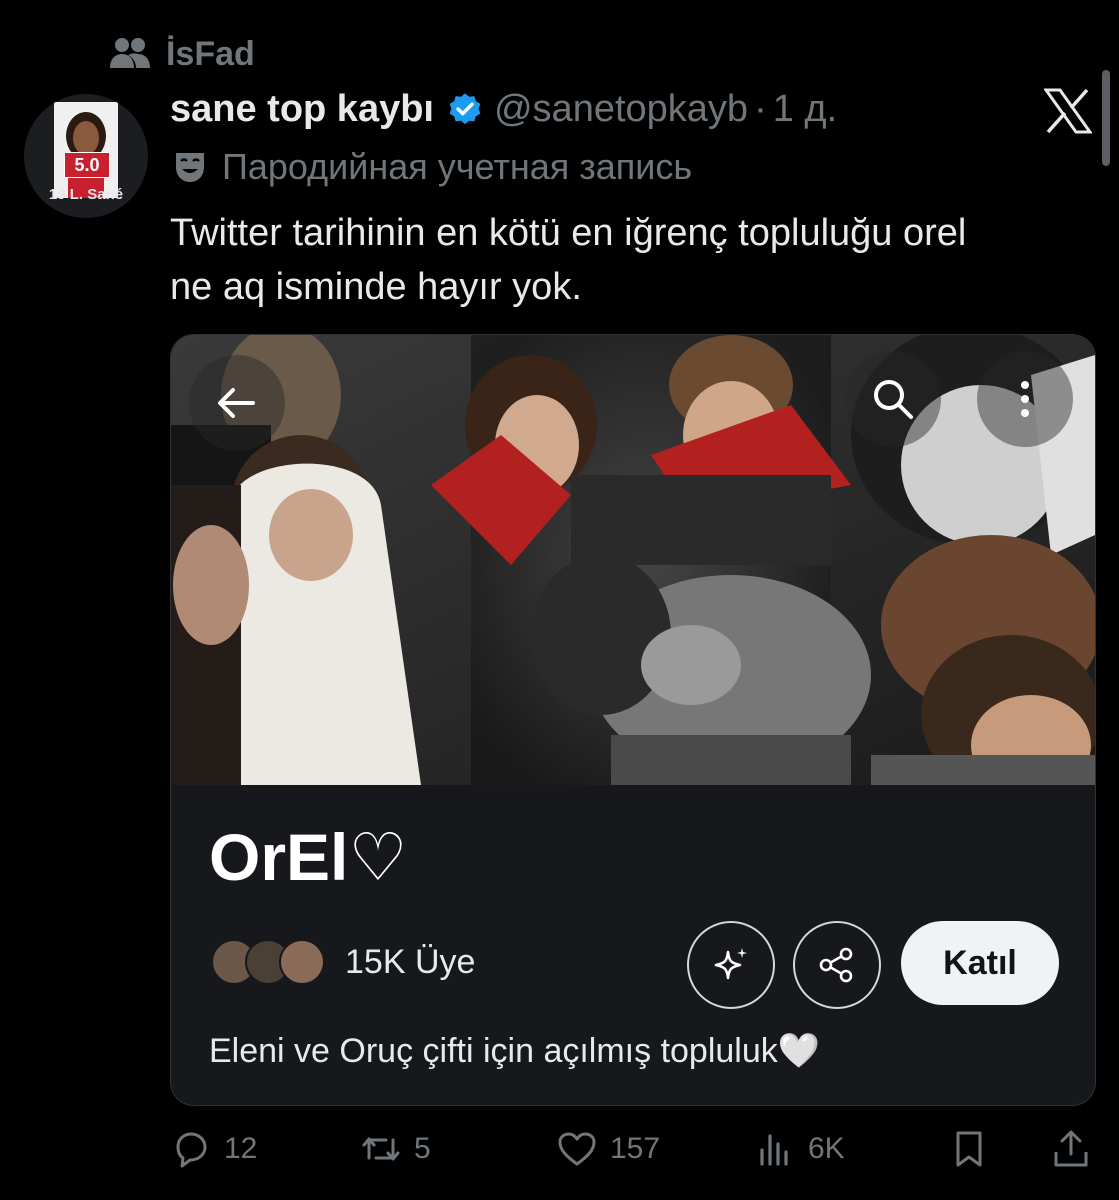  Describe the element at coordinates (308, 857) in the screenshot. I see `community-name: OrEl♡` at that location.